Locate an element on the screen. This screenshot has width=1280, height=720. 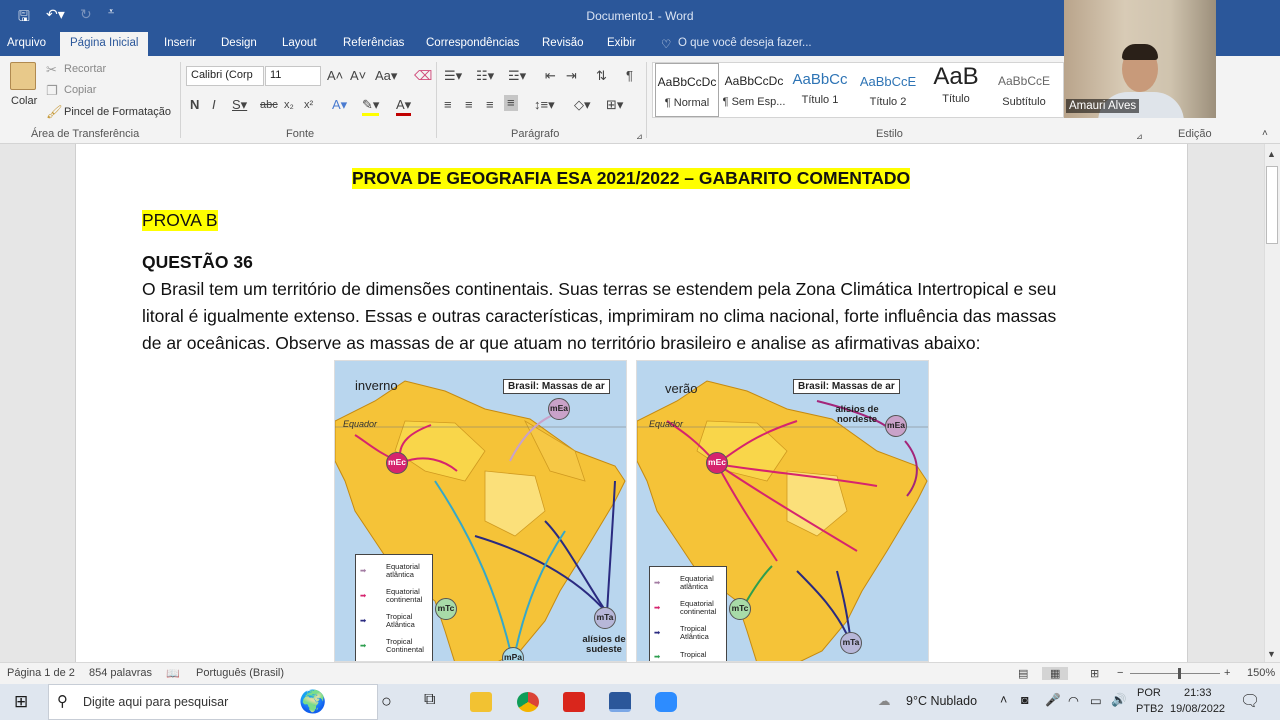
cortana-icon: ○ is located at coordinates (386, 701).